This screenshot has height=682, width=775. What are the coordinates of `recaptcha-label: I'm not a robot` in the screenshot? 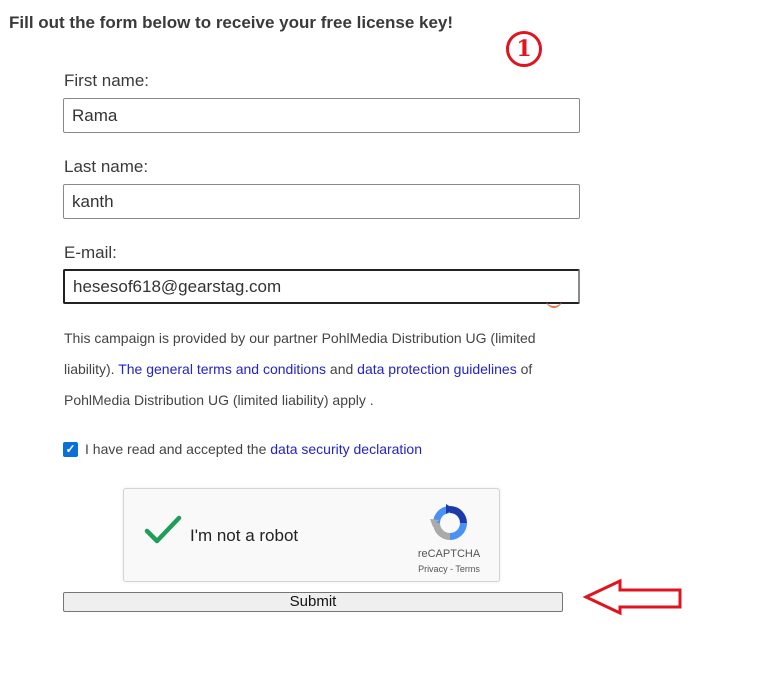 It's located at (244, 535).